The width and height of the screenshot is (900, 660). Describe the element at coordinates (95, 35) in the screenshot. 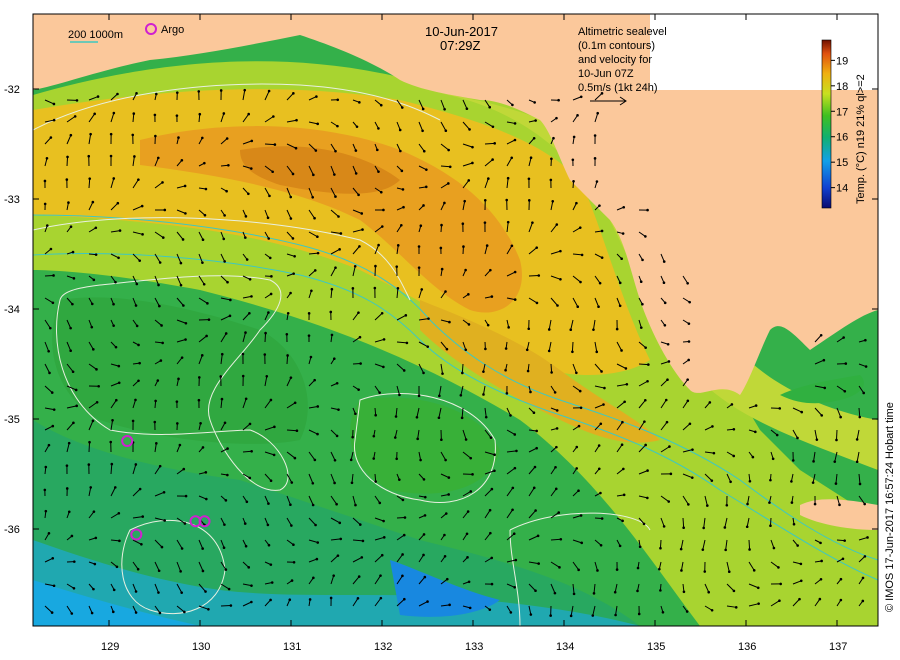

I see `depth-legend: 200 1000m` at that location.